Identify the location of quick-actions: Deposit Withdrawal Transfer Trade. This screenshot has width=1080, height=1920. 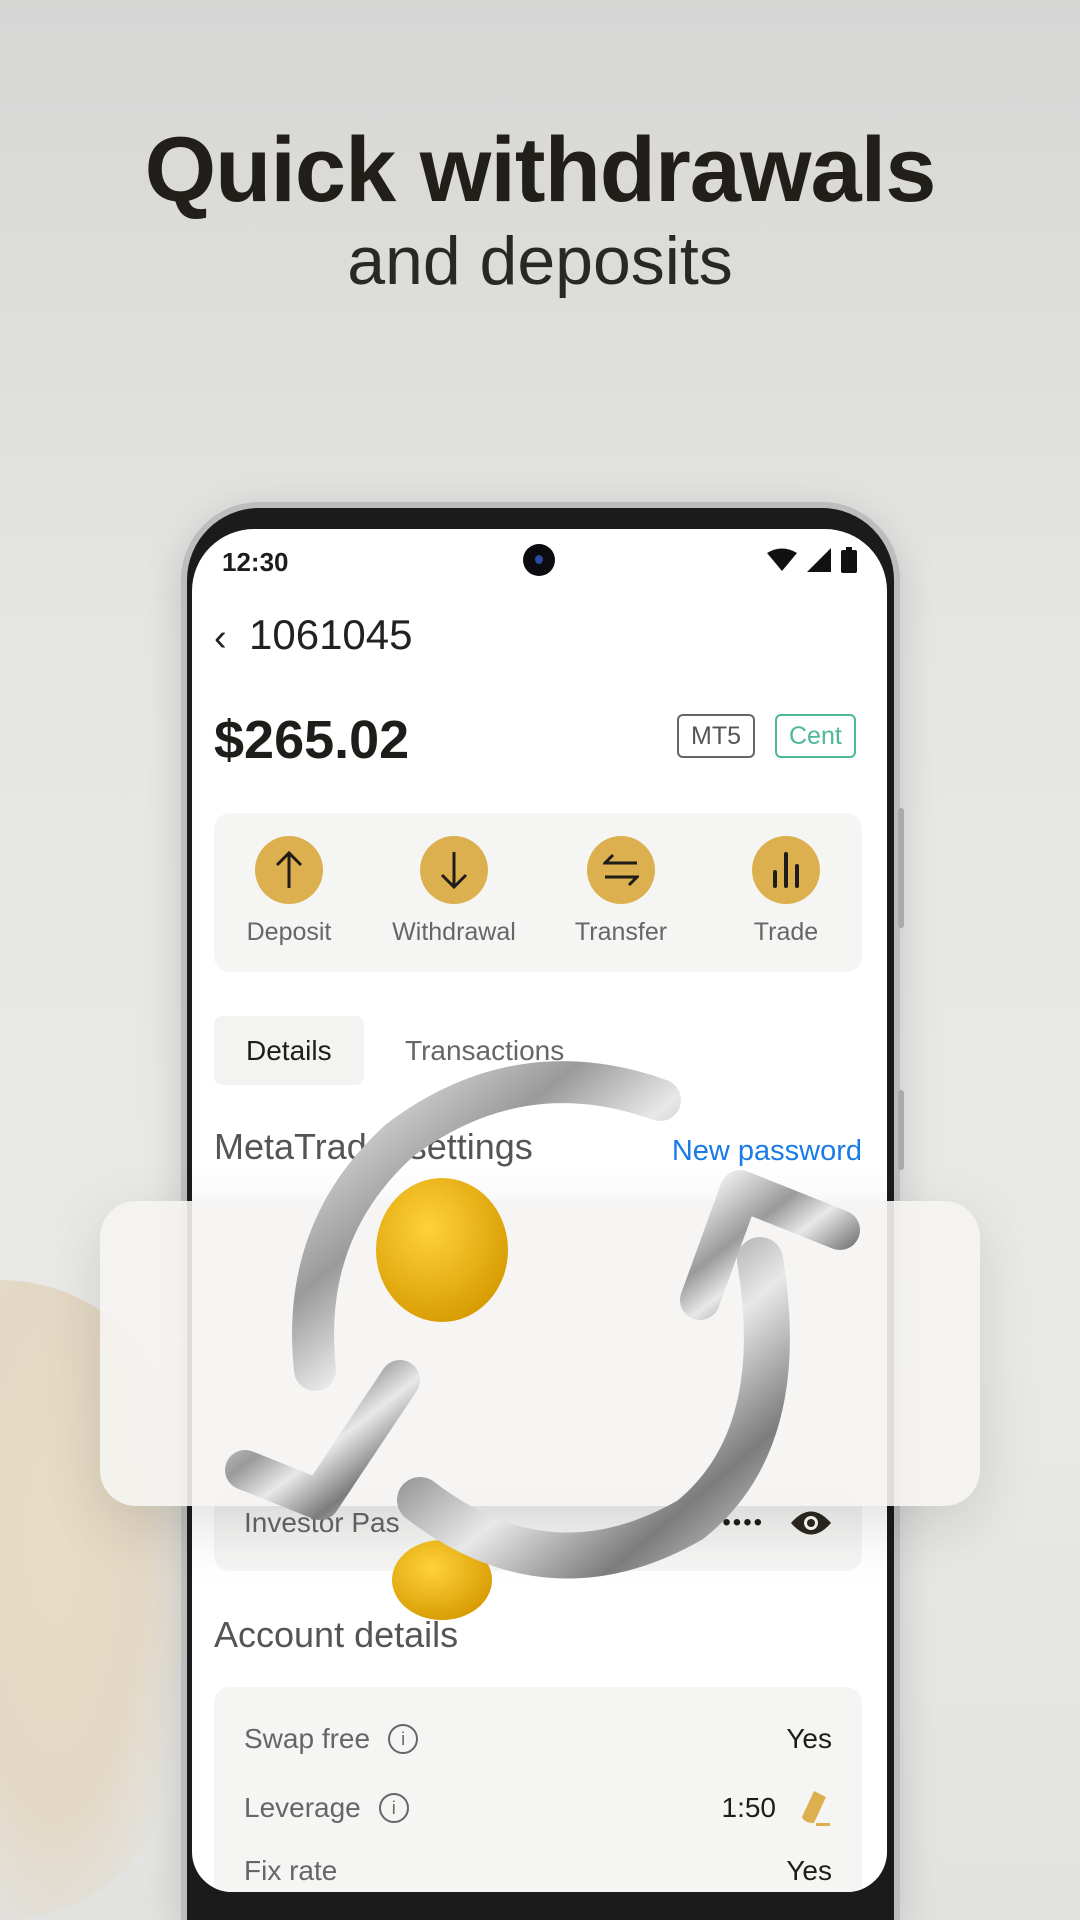
(538, 892).